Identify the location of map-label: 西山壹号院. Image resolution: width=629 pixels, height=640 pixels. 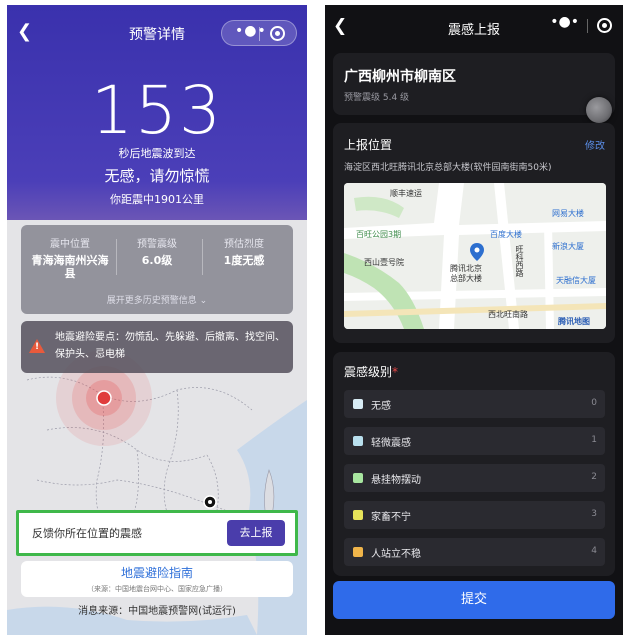
(384, 262).